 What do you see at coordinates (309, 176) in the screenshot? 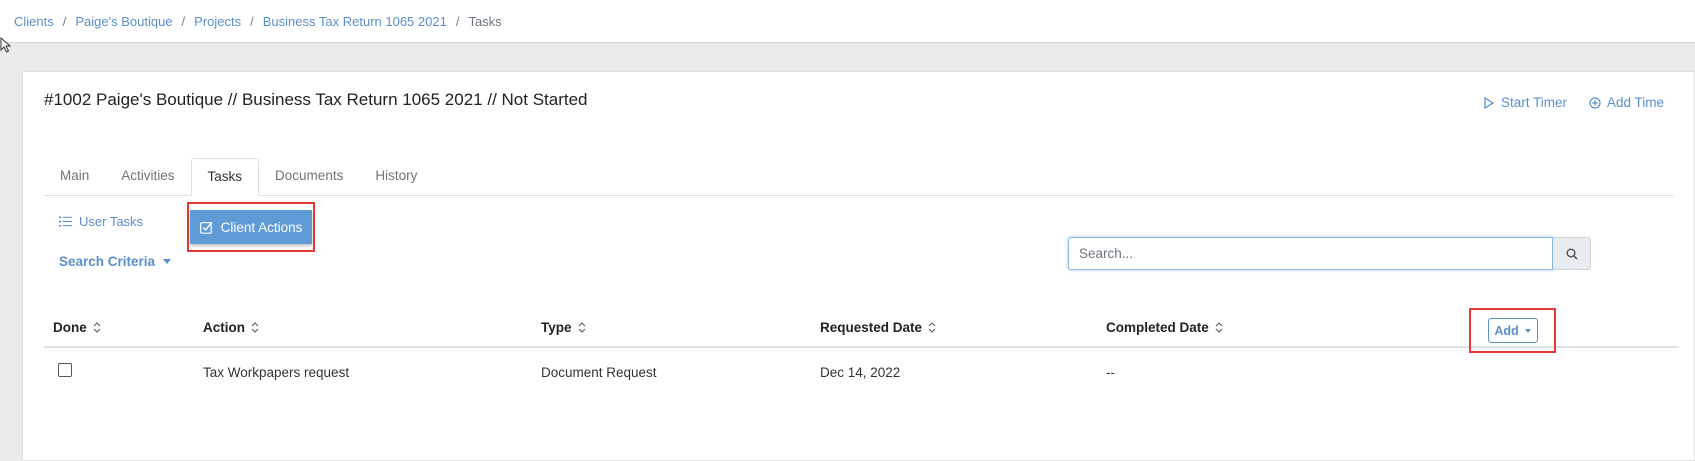
I see `tab-documents: Documents` at bounding box center [309, 176].